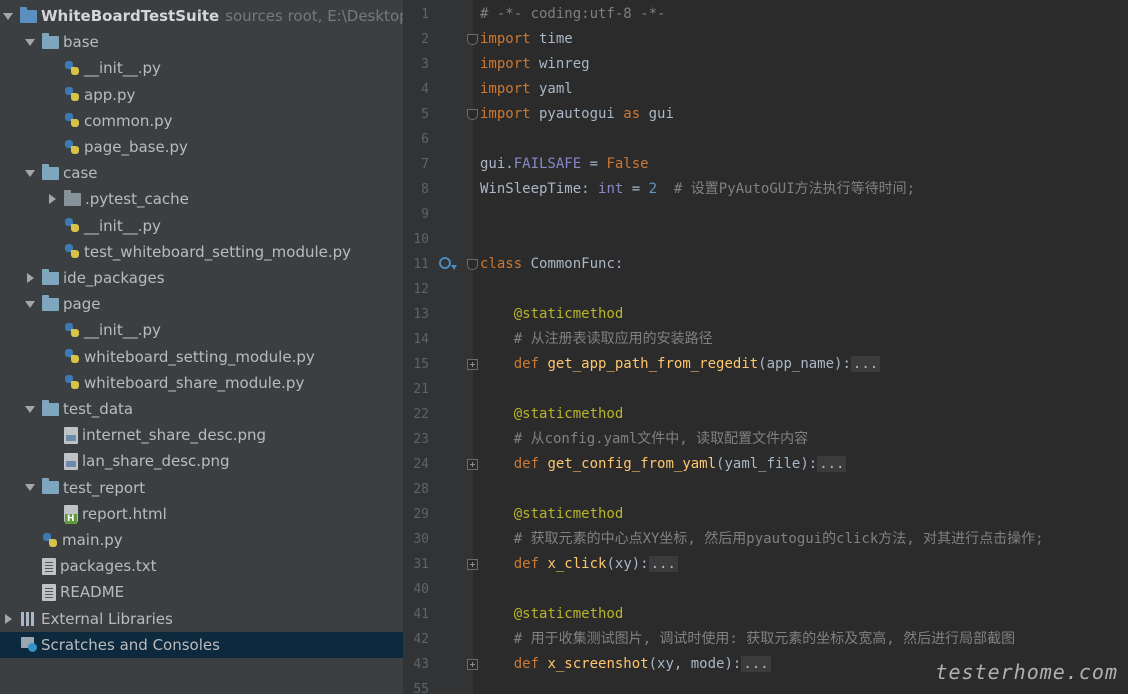  Describe the element at coordinates (765, 89) in the screenshot. I see `code-line: 4 import yaml` at that location.